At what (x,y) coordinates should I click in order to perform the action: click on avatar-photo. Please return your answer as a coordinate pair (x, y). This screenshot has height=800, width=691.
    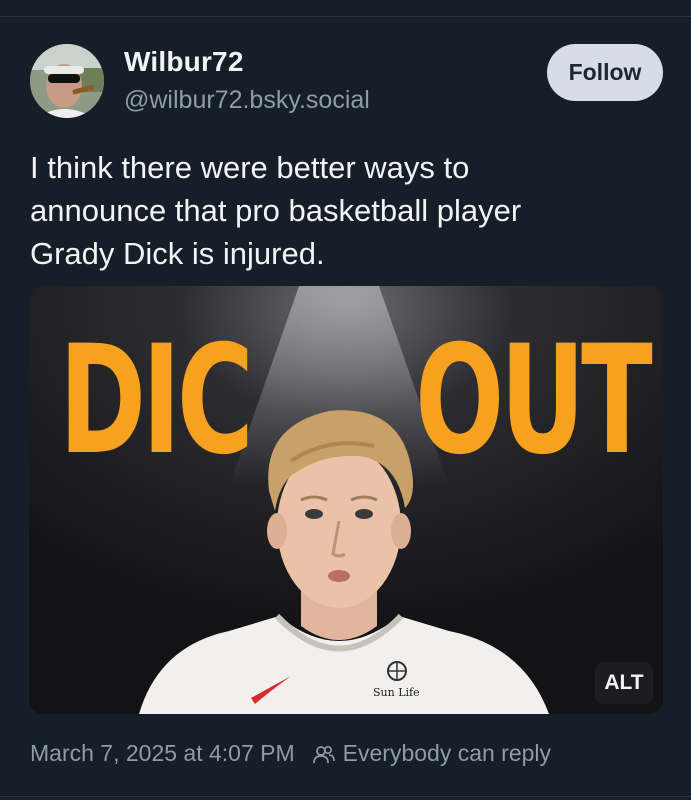
    Looking at the image, I should click on (67, 81).